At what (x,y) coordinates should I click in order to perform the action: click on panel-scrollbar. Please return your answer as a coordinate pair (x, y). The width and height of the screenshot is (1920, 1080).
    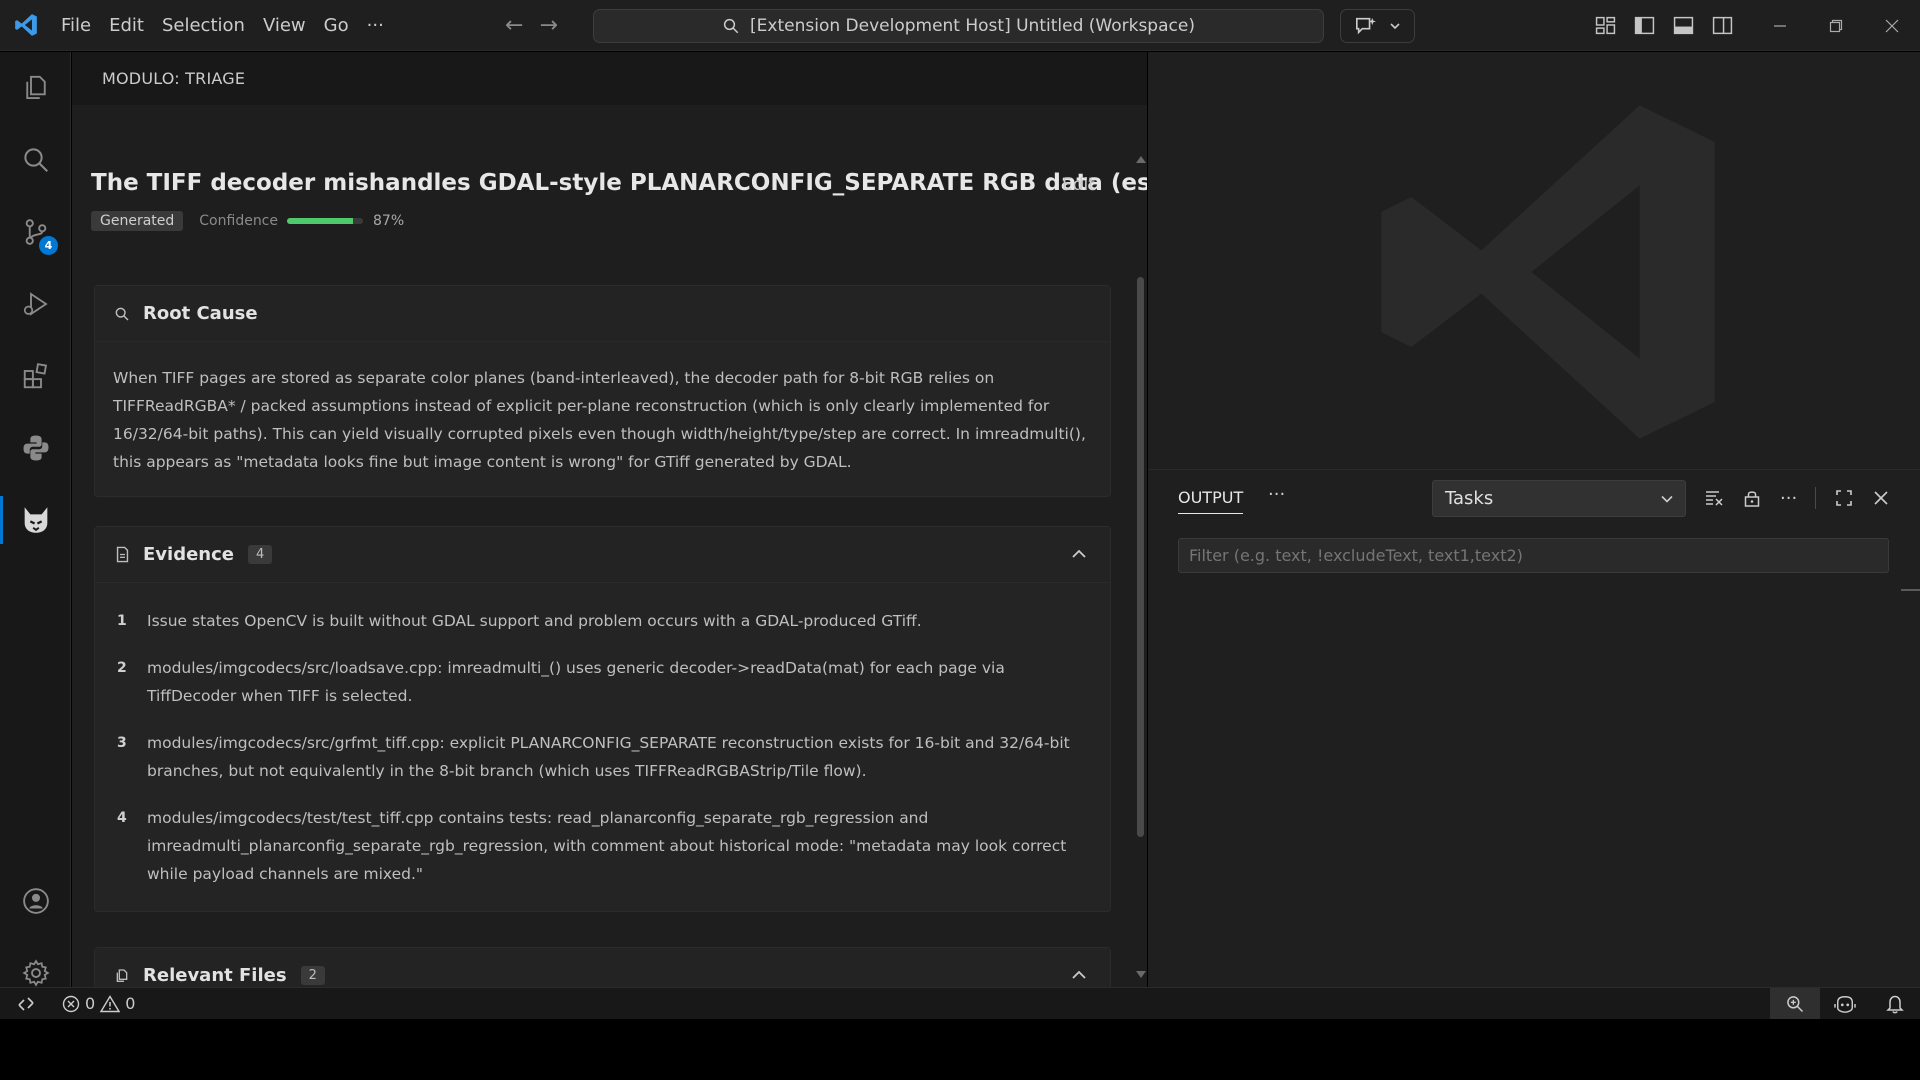
    Looking at the image, I should click on (1140, 546).